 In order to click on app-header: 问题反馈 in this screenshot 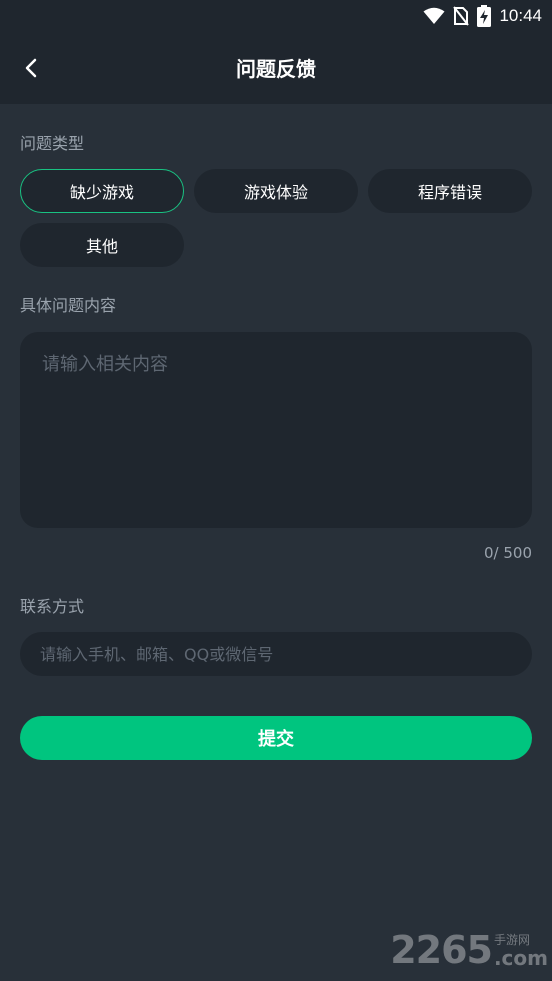, I will do `click(276, 68)`.